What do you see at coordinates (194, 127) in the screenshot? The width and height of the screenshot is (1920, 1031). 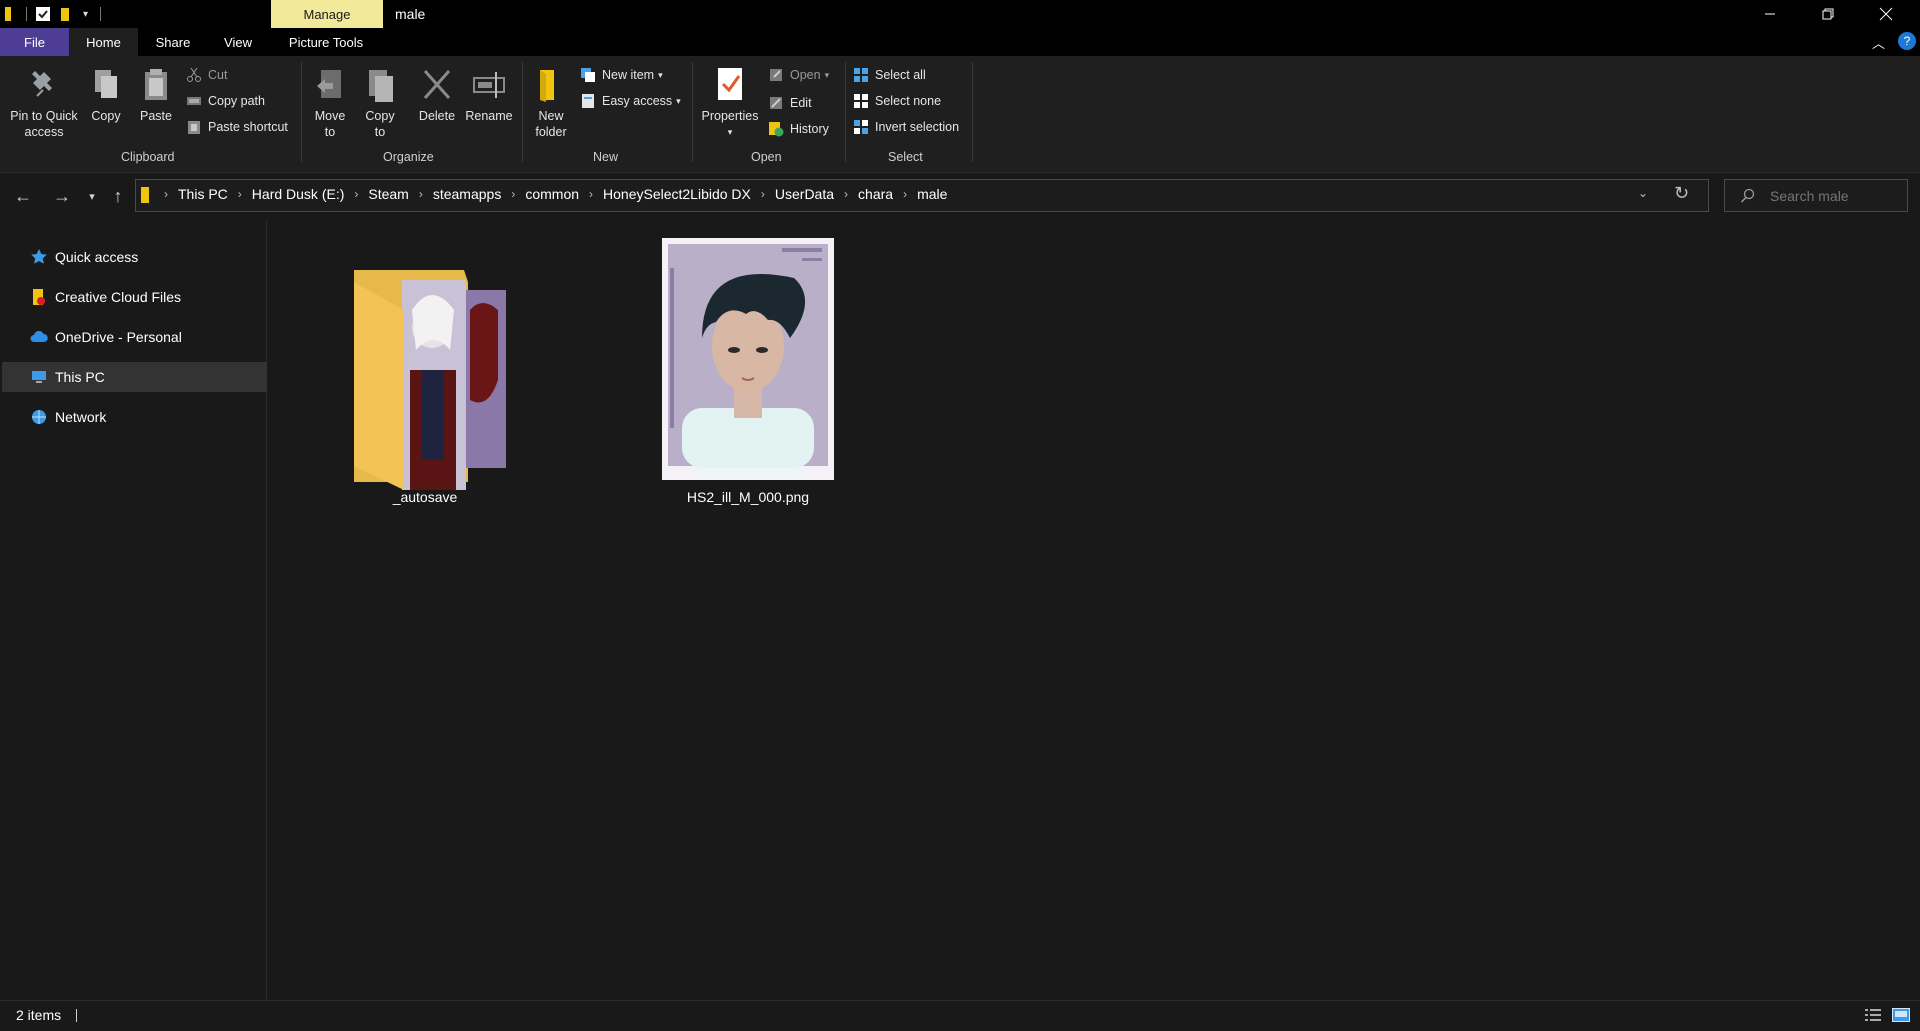 I see `paste-shortcut-icon` at bounding box center [194, 127].